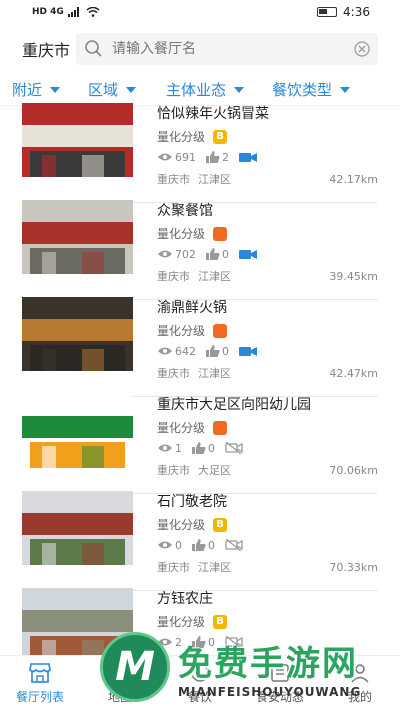 The image size is (400, 711). I want to click on distance: 70.06km, so click(353, 470).